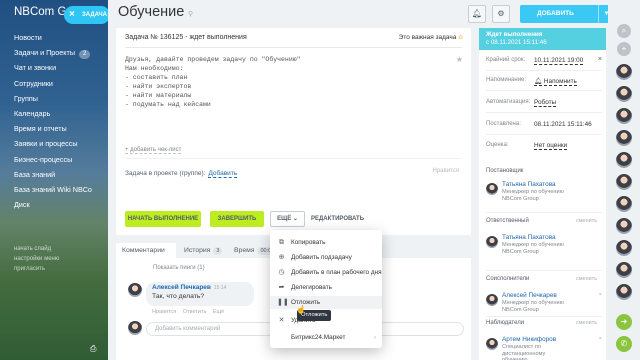 The image size is (640, 360). Describe the element at coordinates (93, 349) in the screenshot. I see `printer-icon: ⎙` at that location.